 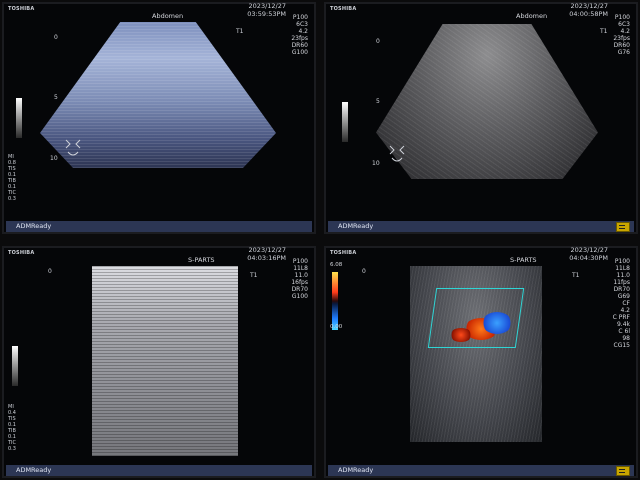 I want to click on datetime: 2023/12/27 04:03:16PM, so click(x=266, y=254).